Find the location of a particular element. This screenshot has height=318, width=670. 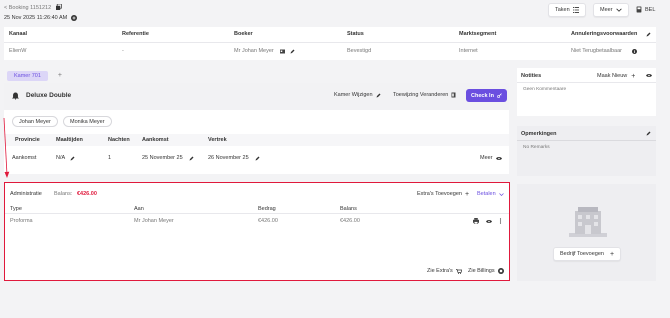

company-panel: Bedrijf Toevoegen + is located at coordinates (586, 232).